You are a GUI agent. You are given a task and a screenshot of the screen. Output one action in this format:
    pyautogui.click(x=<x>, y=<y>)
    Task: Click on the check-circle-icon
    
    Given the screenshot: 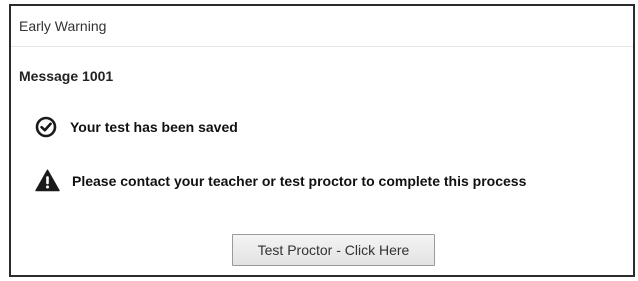 What is the action you would take?
    pyautogui.click(x=46, y=127)
    